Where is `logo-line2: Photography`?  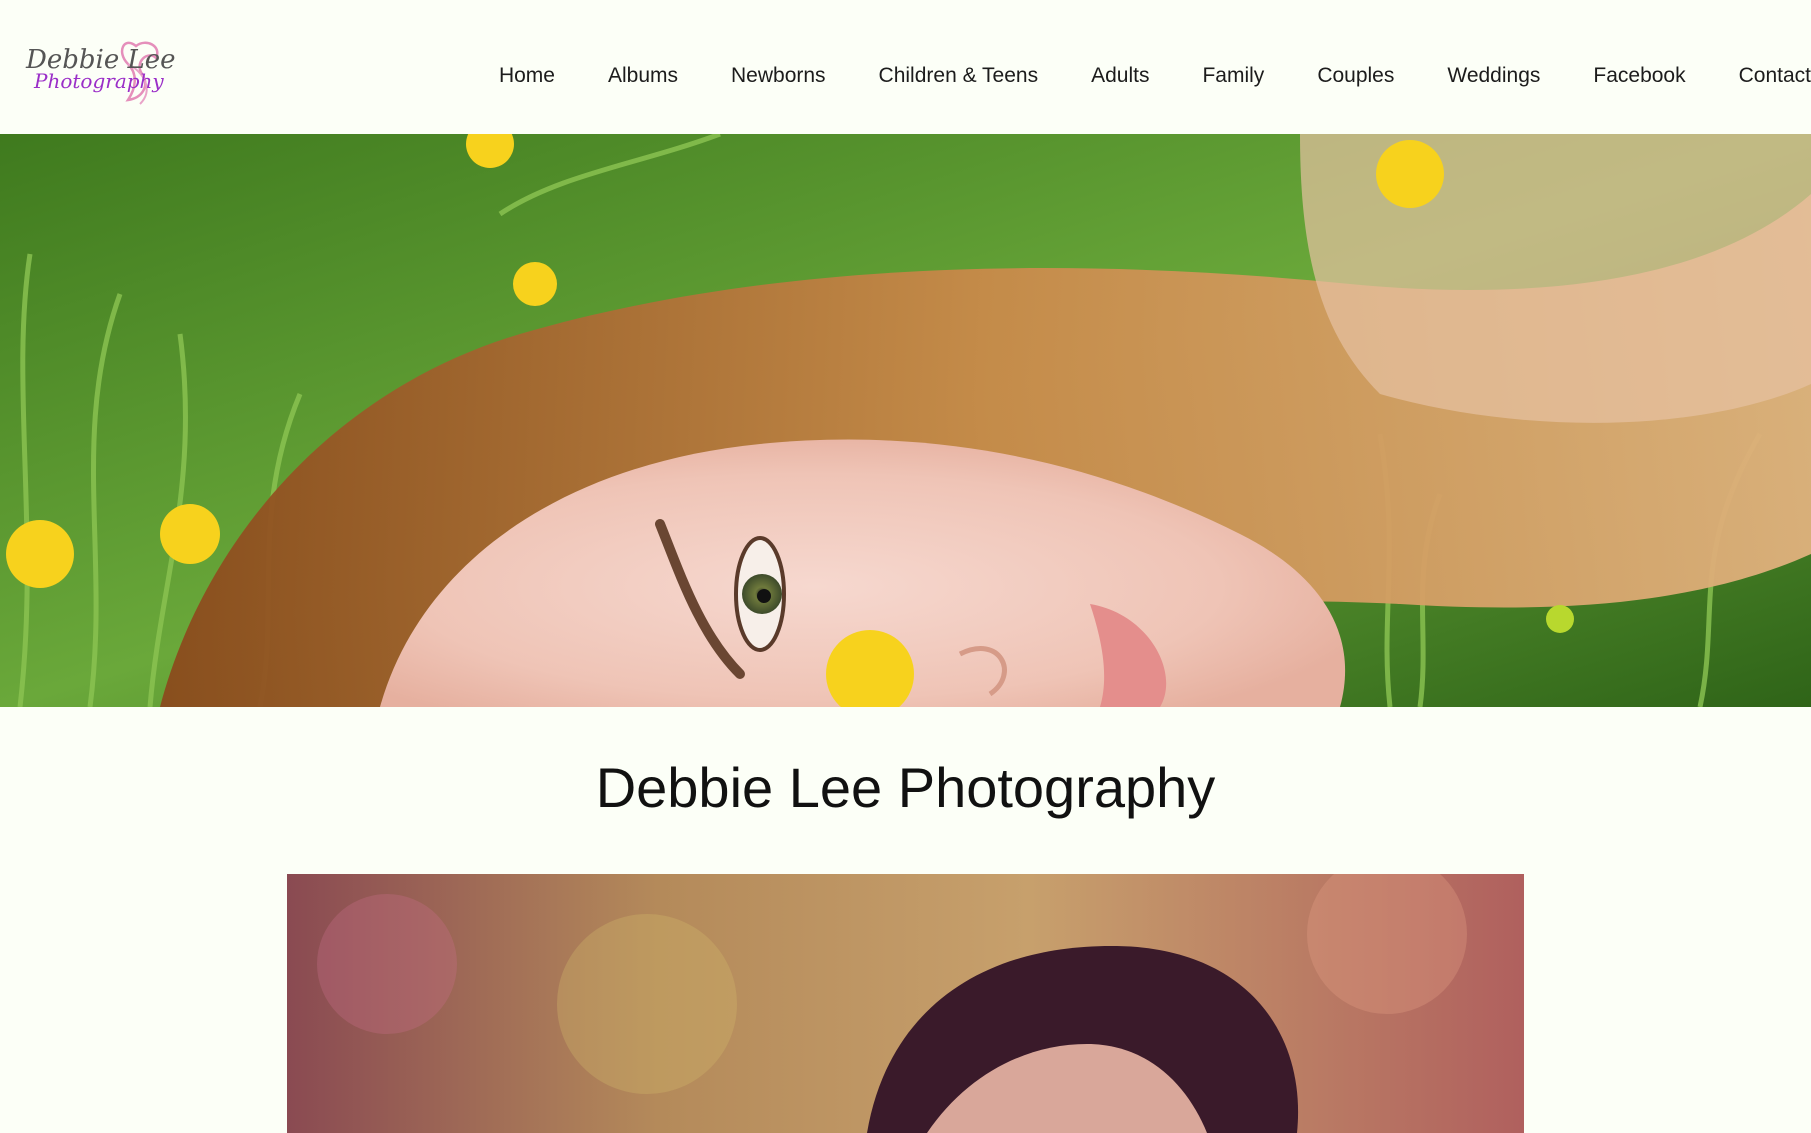
logo-line2: Photography is located at coordinates (98, 81).